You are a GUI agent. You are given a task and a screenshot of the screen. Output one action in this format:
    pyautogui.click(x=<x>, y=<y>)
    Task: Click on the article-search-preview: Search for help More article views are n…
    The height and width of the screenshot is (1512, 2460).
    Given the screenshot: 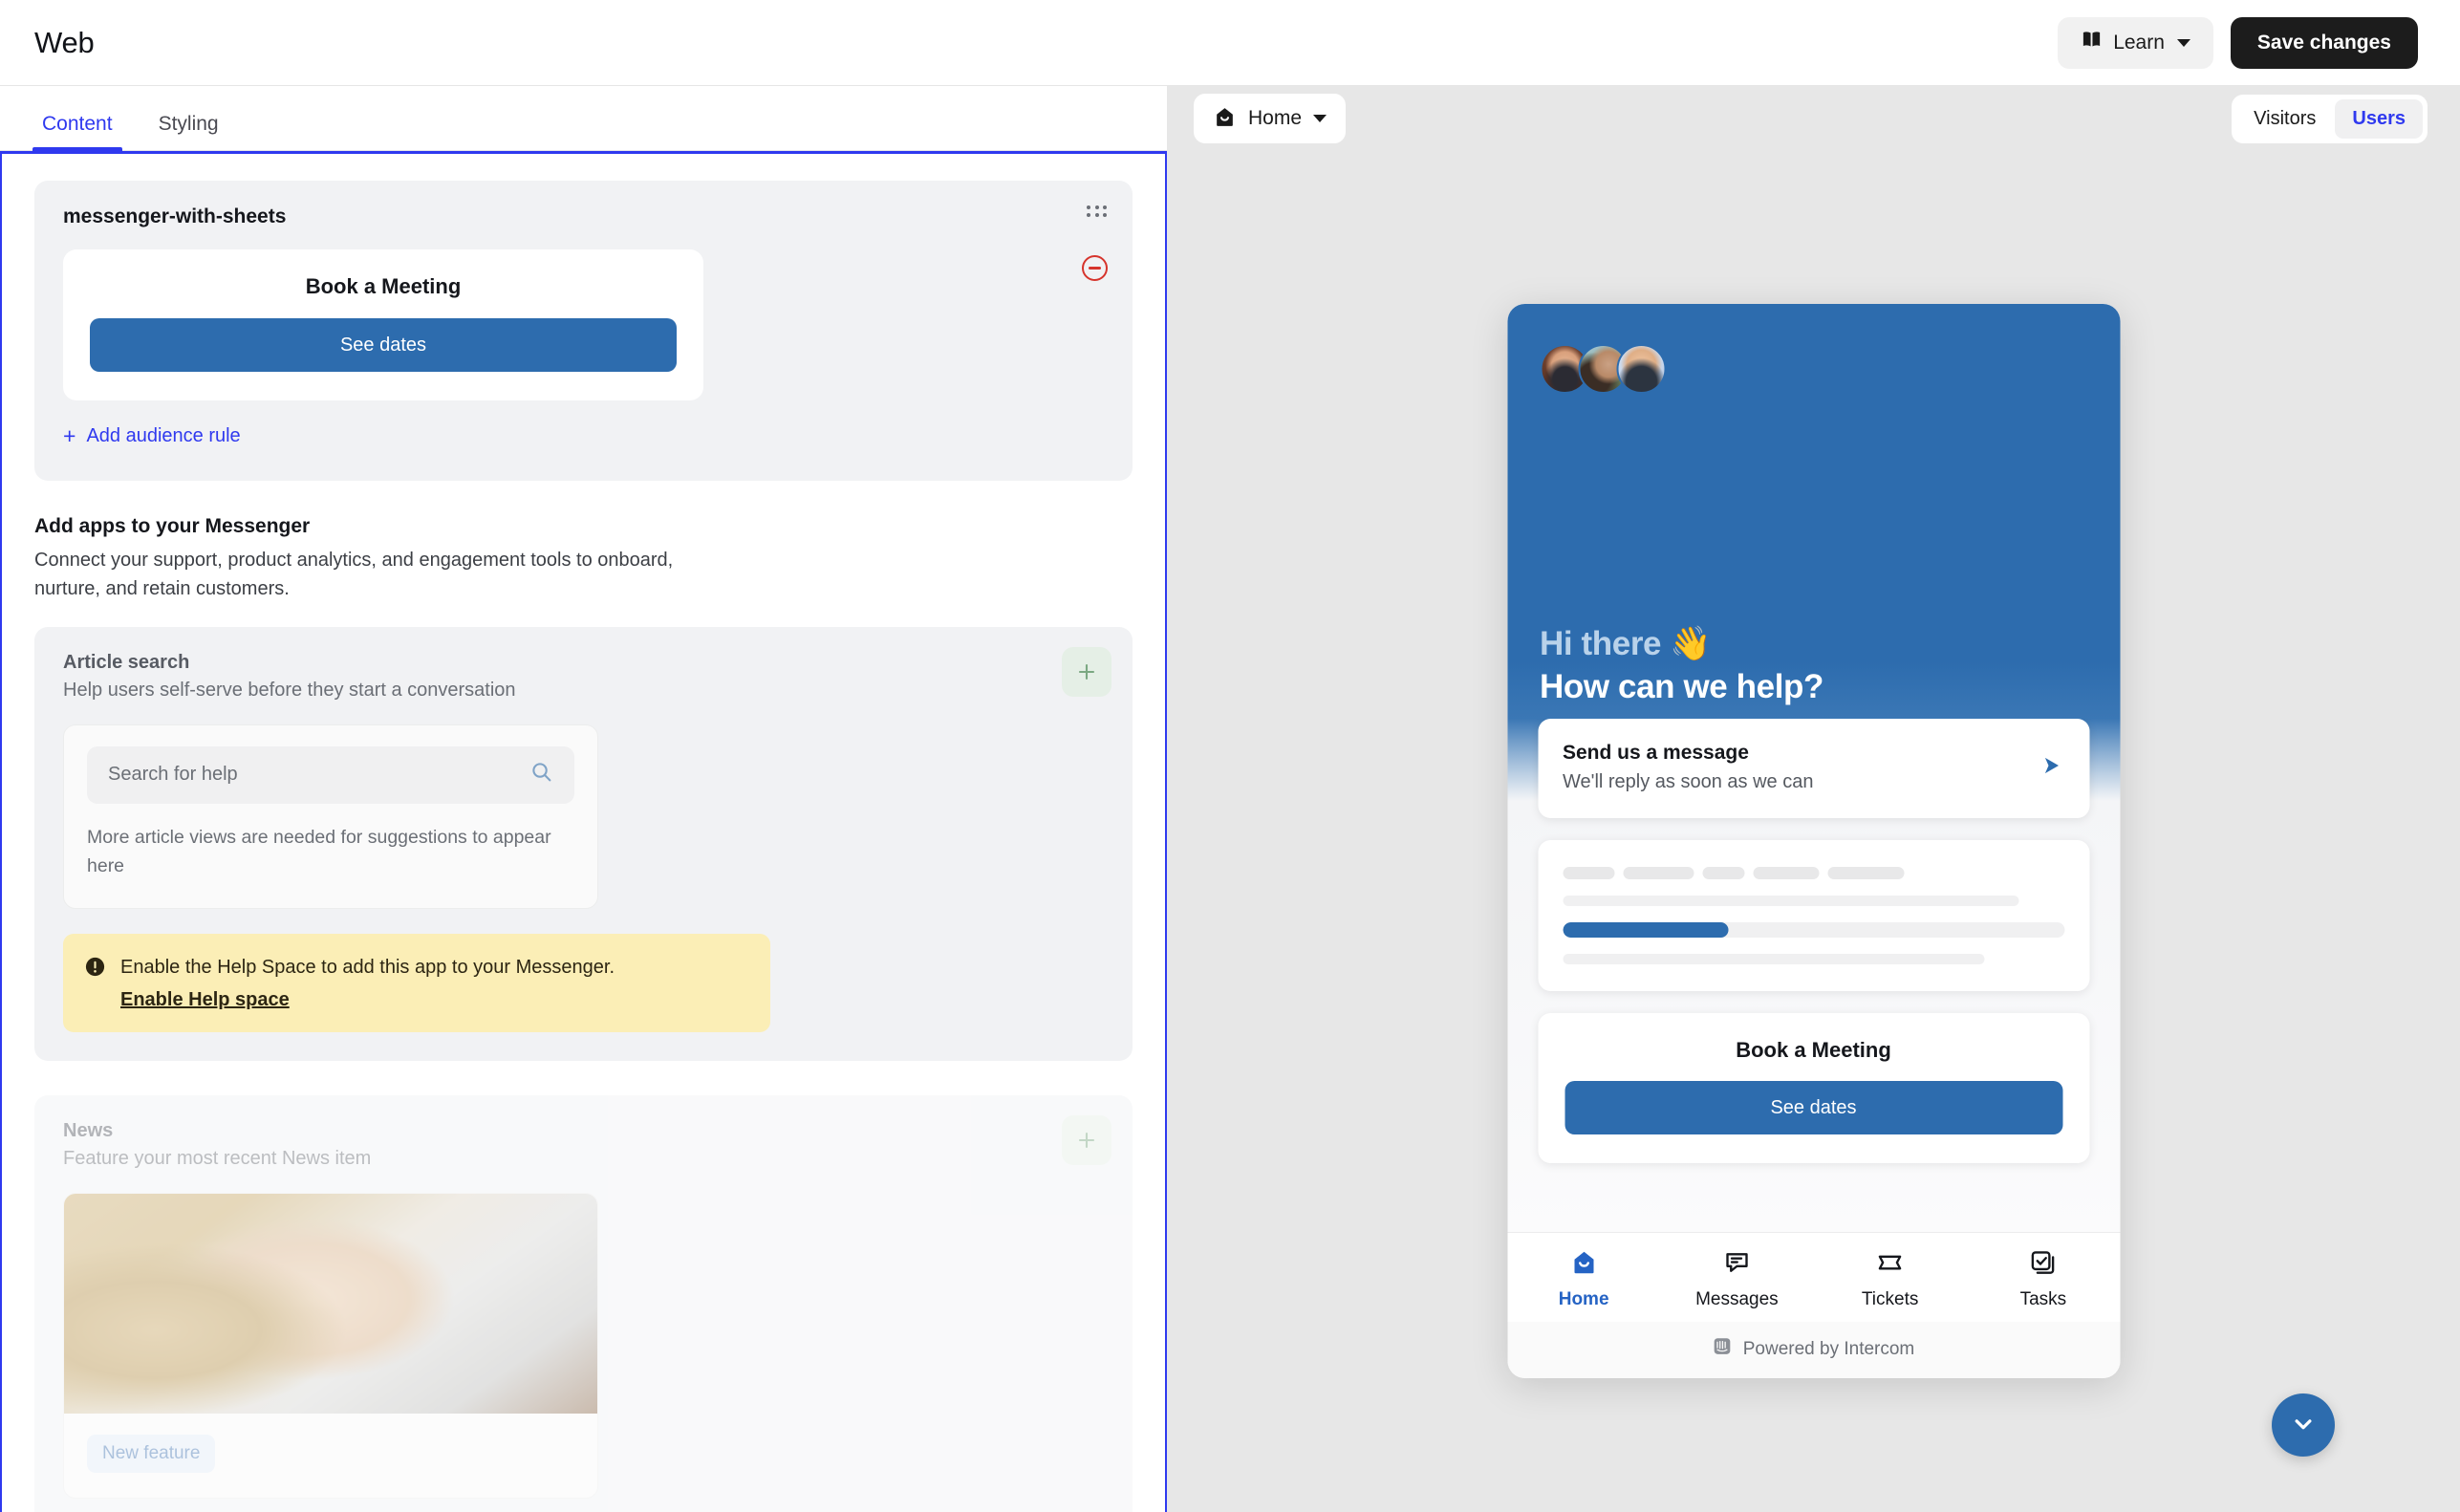 What is the action you would take?
    pyautogui.click(x=330, y=816)
    